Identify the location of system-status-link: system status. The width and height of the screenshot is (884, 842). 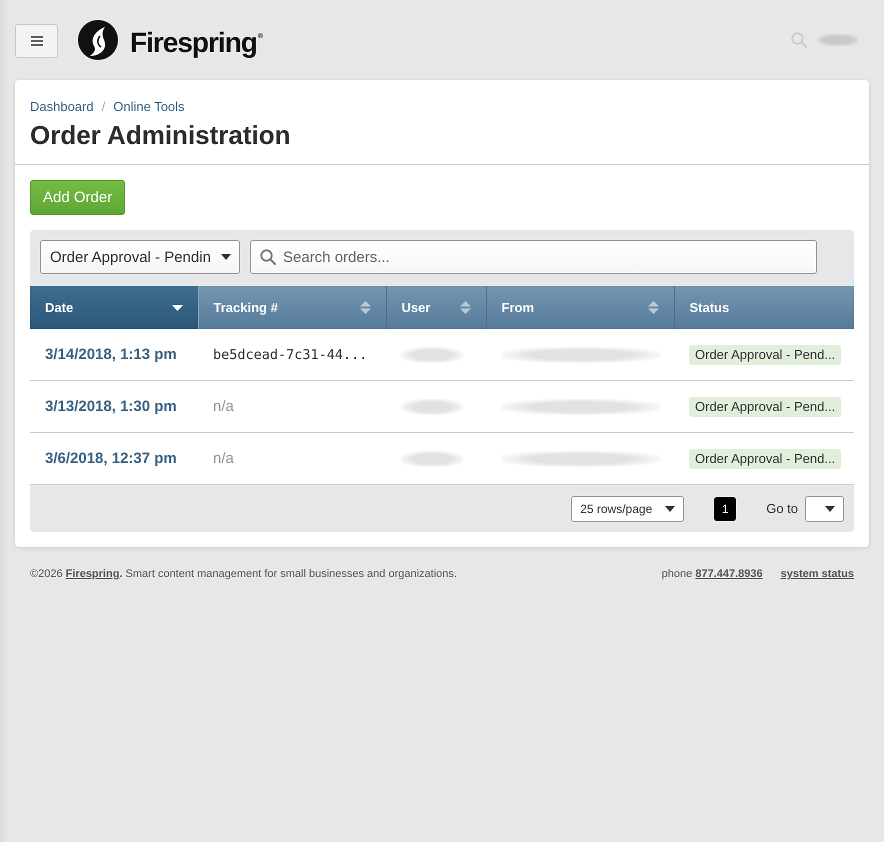
(817, 574).